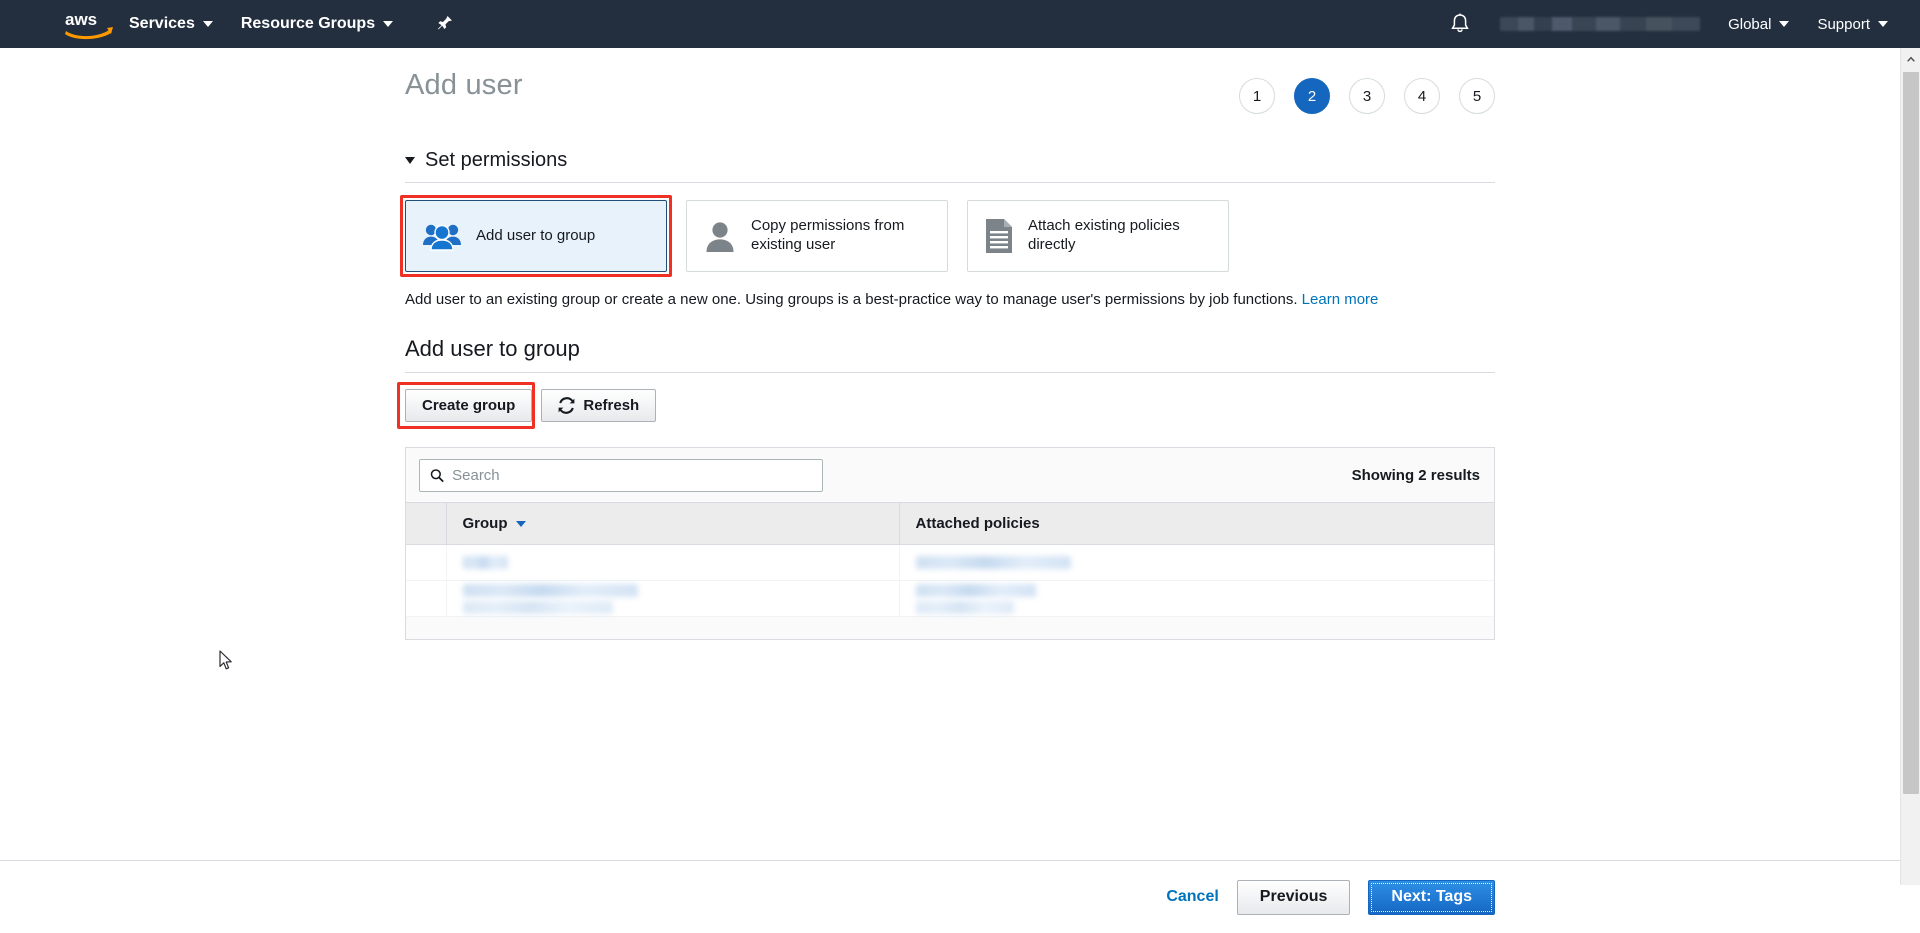 This screenshot has height=933, width=1920. What do you see at coordinates (950, 160) in the screenshot?
I see `set-permissions-section-header: Set permissions` at bounding box center [950, 160].